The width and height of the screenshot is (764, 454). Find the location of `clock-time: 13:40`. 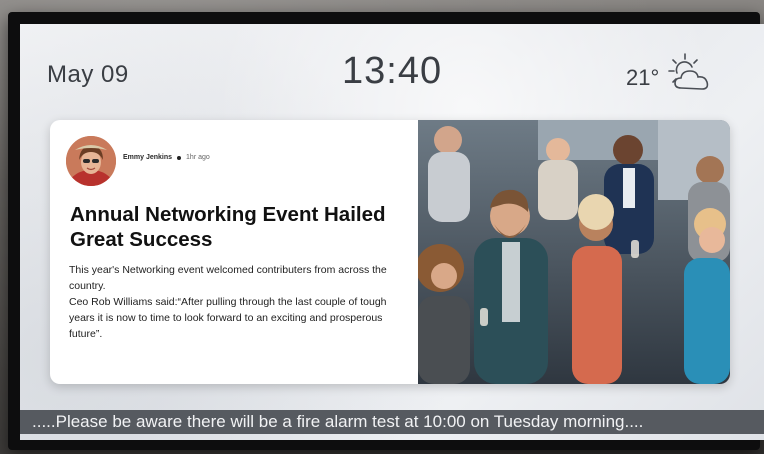

clock-time: 13:40 is located at coordinates (392, 71).